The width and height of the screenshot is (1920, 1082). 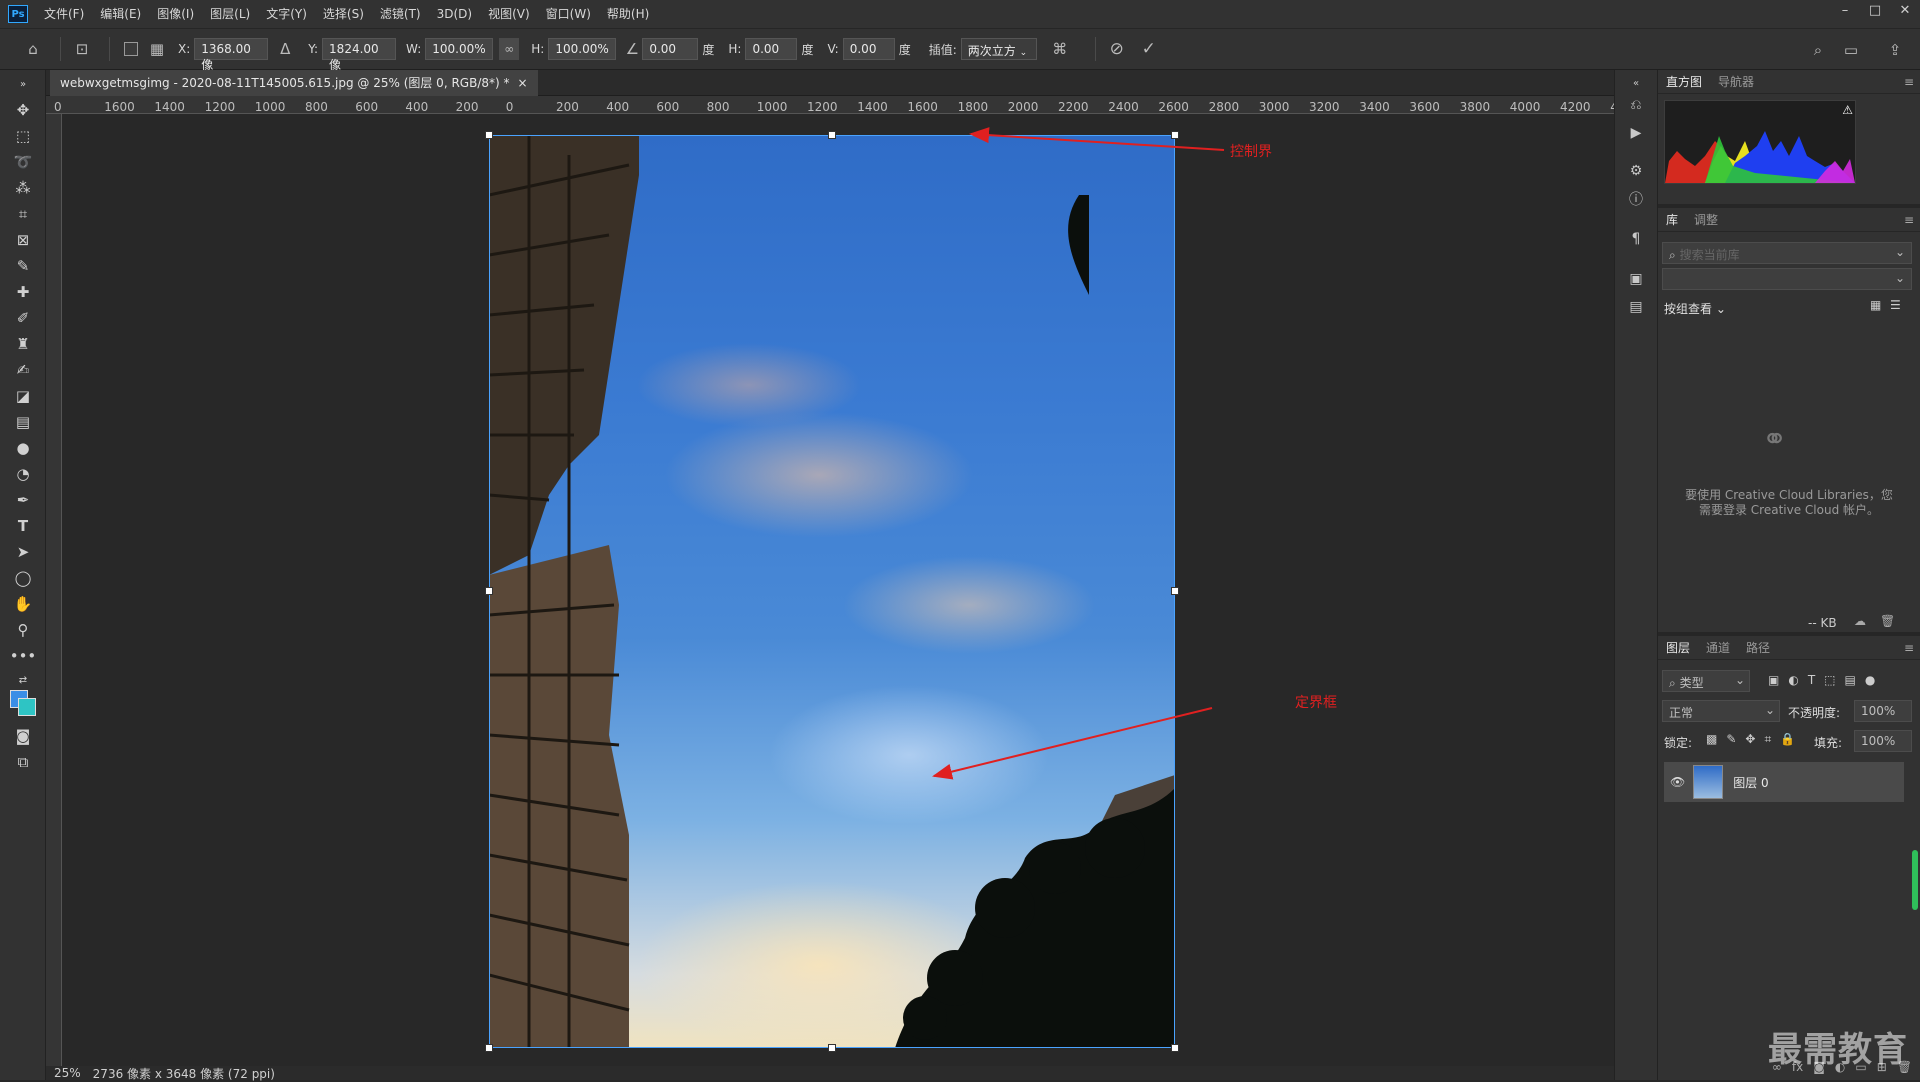 I want to click on scrollbar, so click(x=1915, y=880).